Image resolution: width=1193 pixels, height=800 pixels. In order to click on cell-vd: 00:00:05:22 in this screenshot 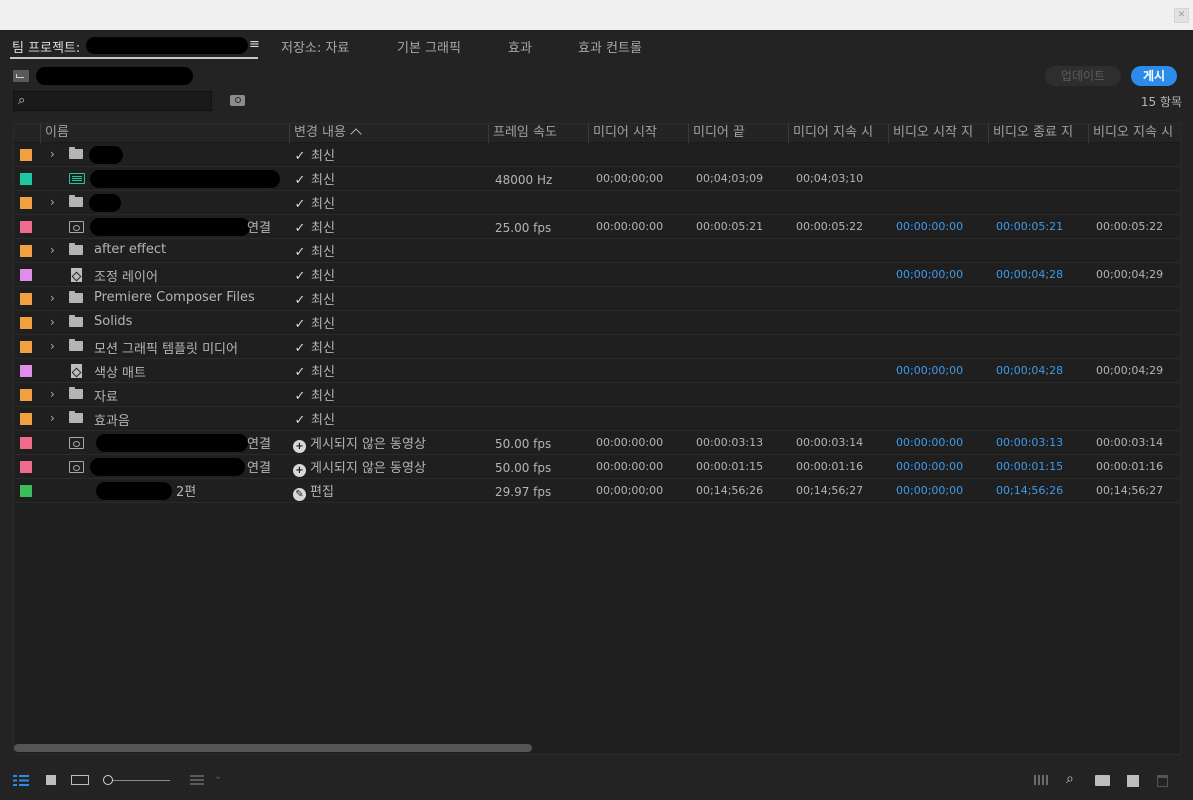, I will do `click(1130, 226)`.